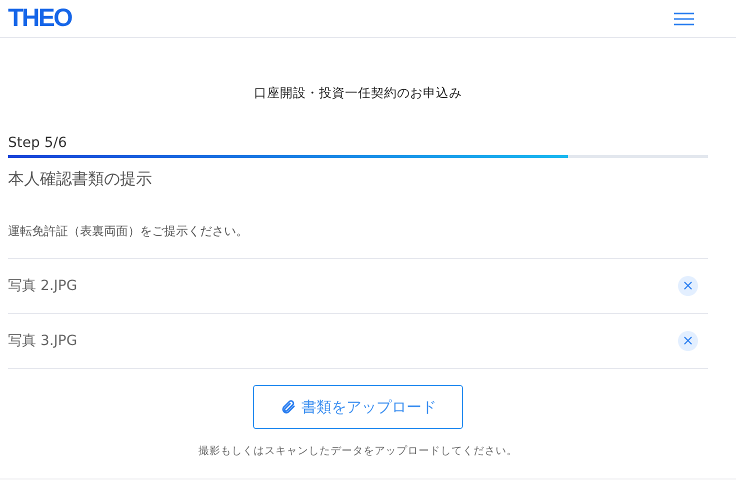 The height and width of the screenshot is (480, 736). Describe the element at coordinates (40, 18) in the screenshot. I see `logo: THEO` at that location.